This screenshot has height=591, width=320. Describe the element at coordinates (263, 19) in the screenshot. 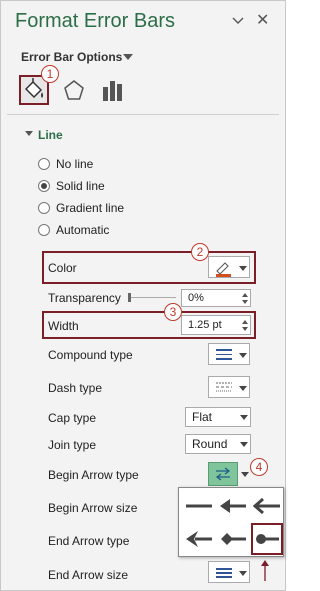

I see `close-icon: ✕` at that location.